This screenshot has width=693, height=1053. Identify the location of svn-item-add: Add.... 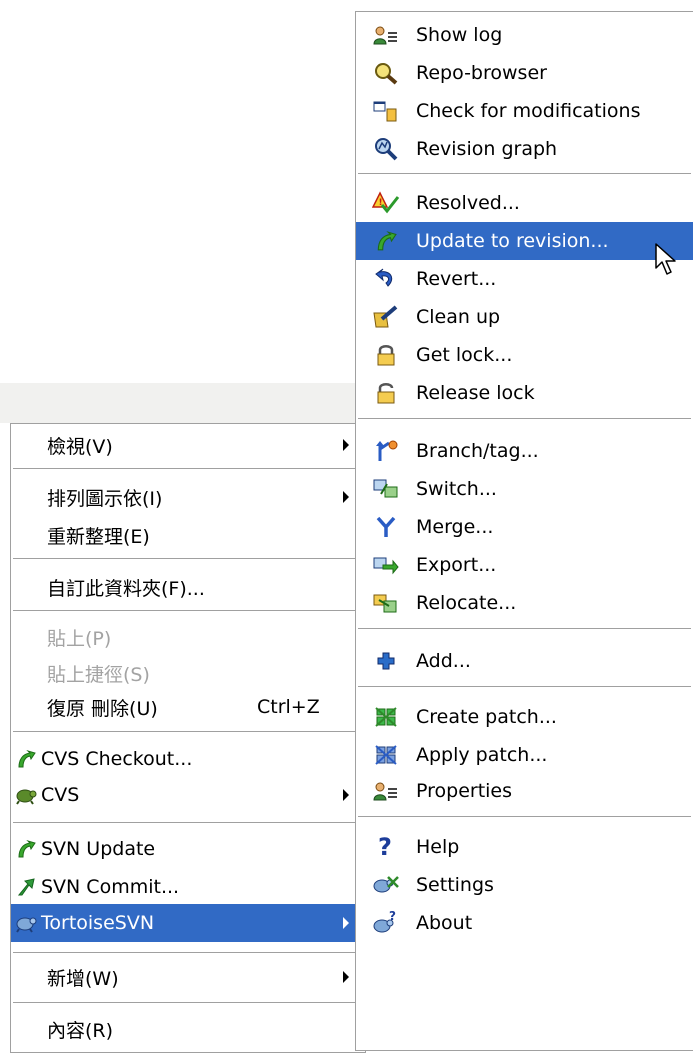
(524, 661).